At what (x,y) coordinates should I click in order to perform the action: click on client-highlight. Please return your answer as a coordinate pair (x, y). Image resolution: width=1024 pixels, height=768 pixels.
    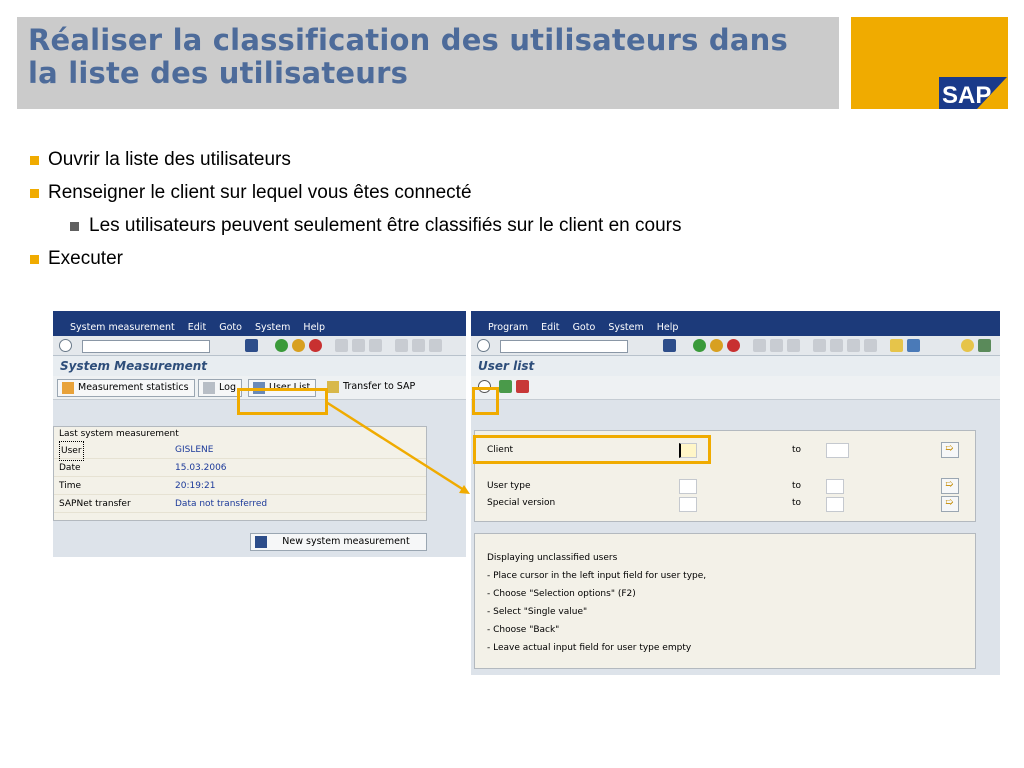
    Looking at the image, I should click on (592, 449).